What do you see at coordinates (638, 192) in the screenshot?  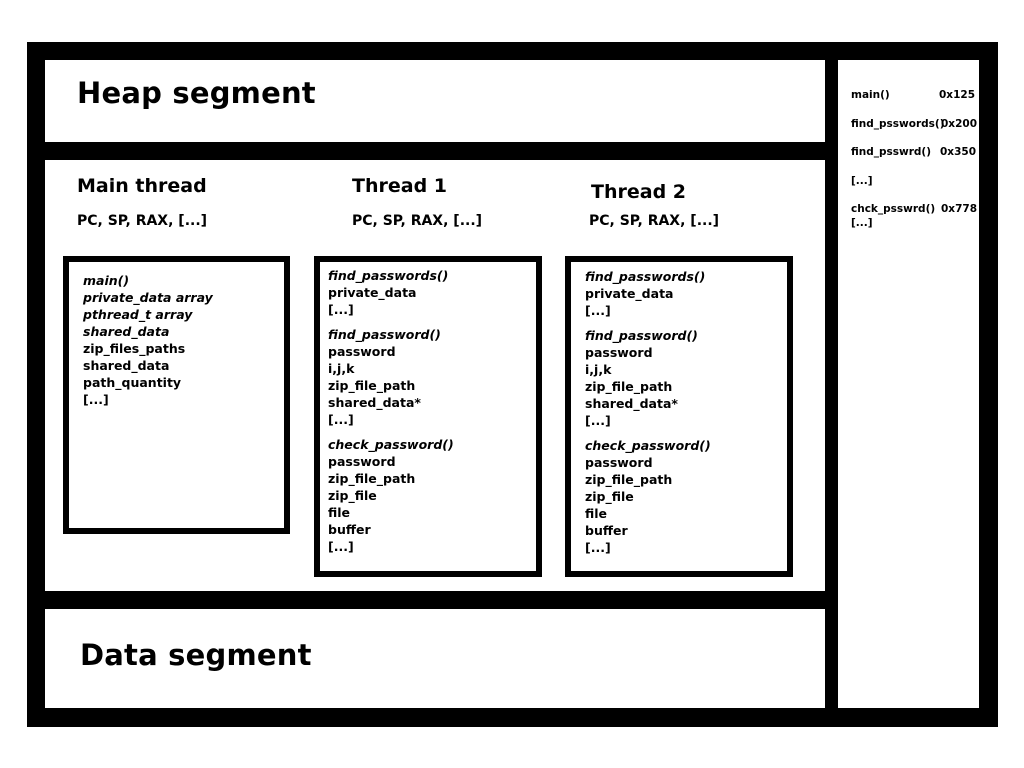 I see `thread-2-title: Thread 2` at bounding box center [638, 192].